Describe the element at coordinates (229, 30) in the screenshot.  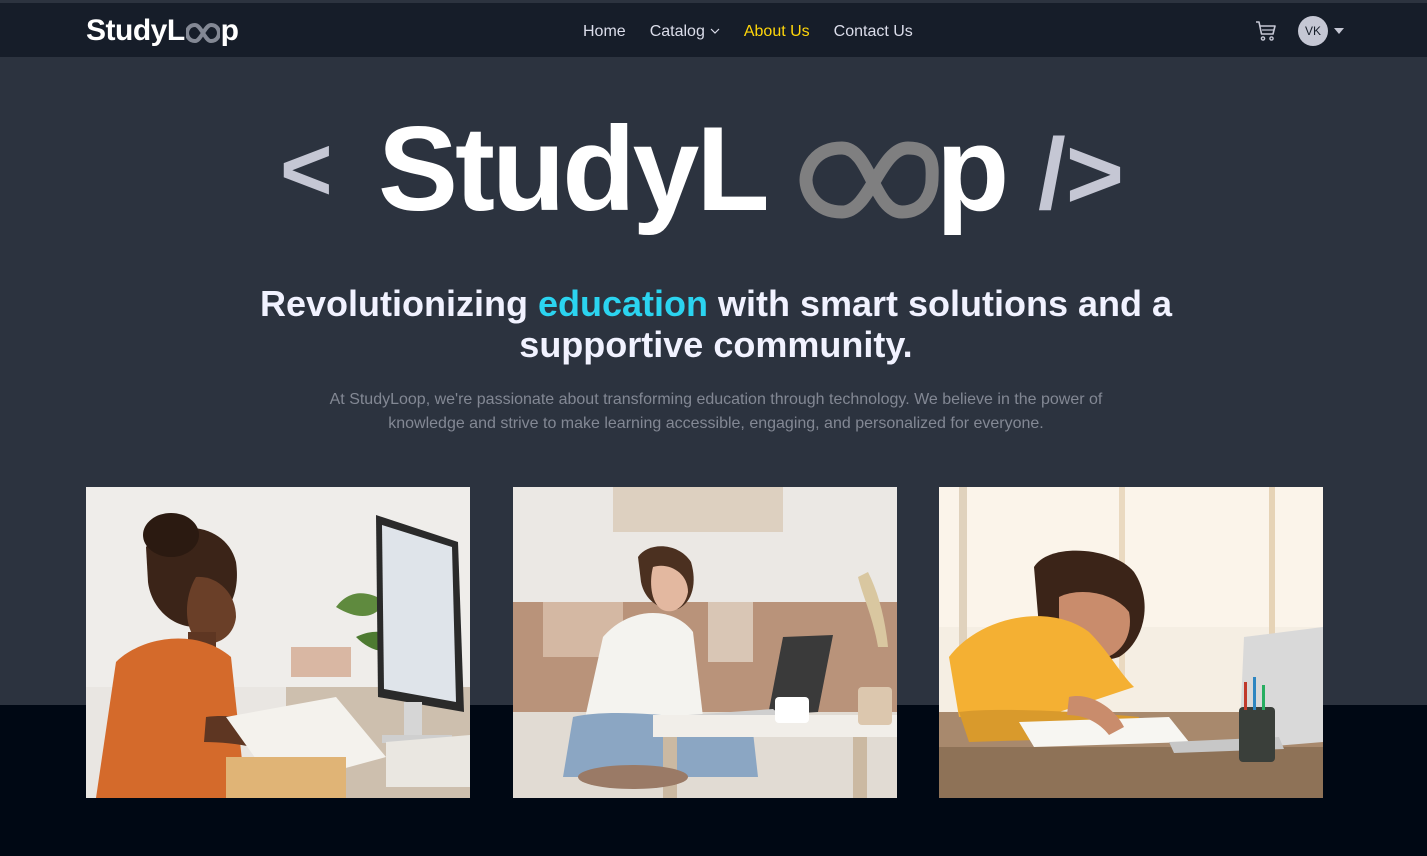
I see `logo-text-end: p` at that location.